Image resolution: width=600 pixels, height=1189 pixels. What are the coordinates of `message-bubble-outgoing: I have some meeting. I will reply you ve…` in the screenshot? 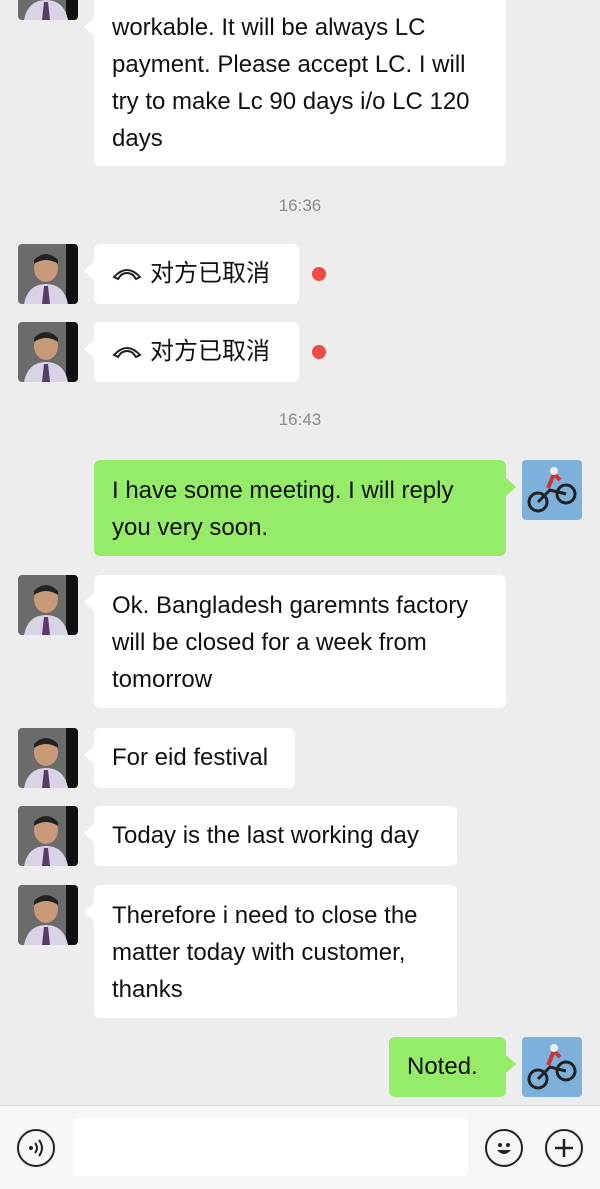 It's located at (305, 508).